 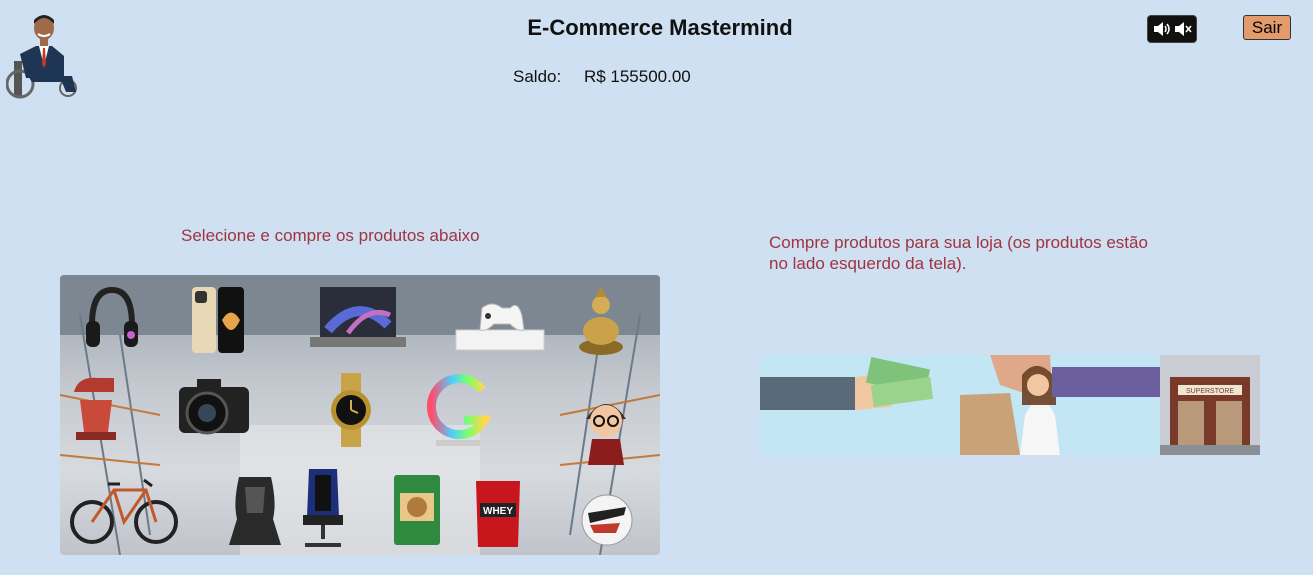 What do you see at coordinates (96, 406) in the screenshot?
I see `product-stand-mixer` at bounding box center [96, 406].